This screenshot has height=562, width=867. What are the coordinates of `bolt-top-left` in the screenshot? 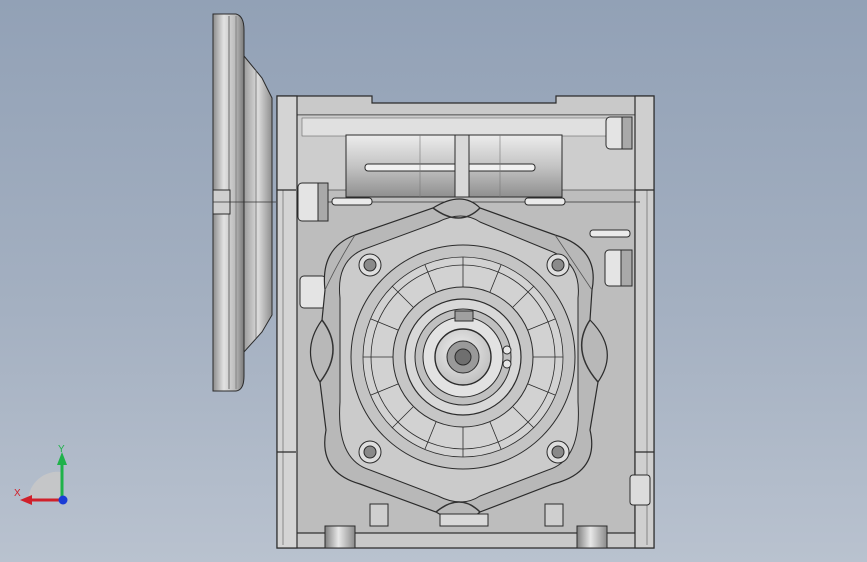 It's located at (370, 265).